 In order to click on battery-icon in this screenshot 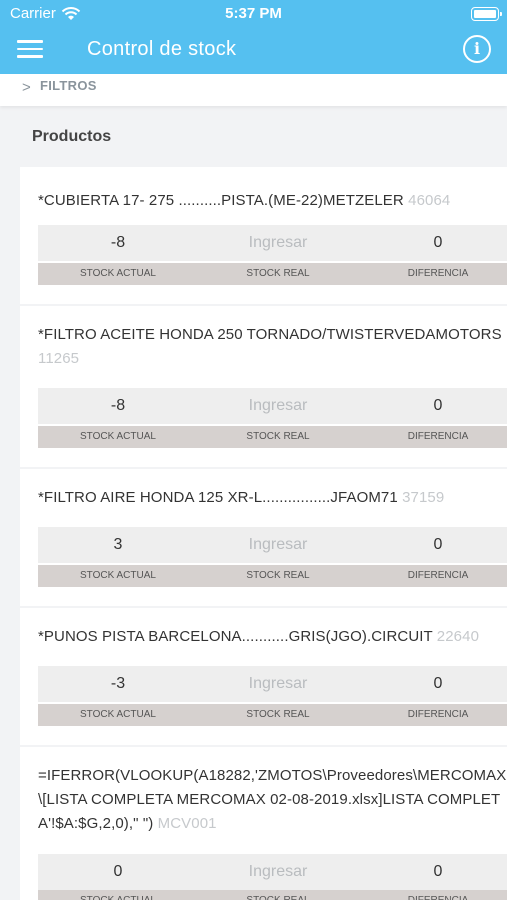, I will do `click(486, 14)`.